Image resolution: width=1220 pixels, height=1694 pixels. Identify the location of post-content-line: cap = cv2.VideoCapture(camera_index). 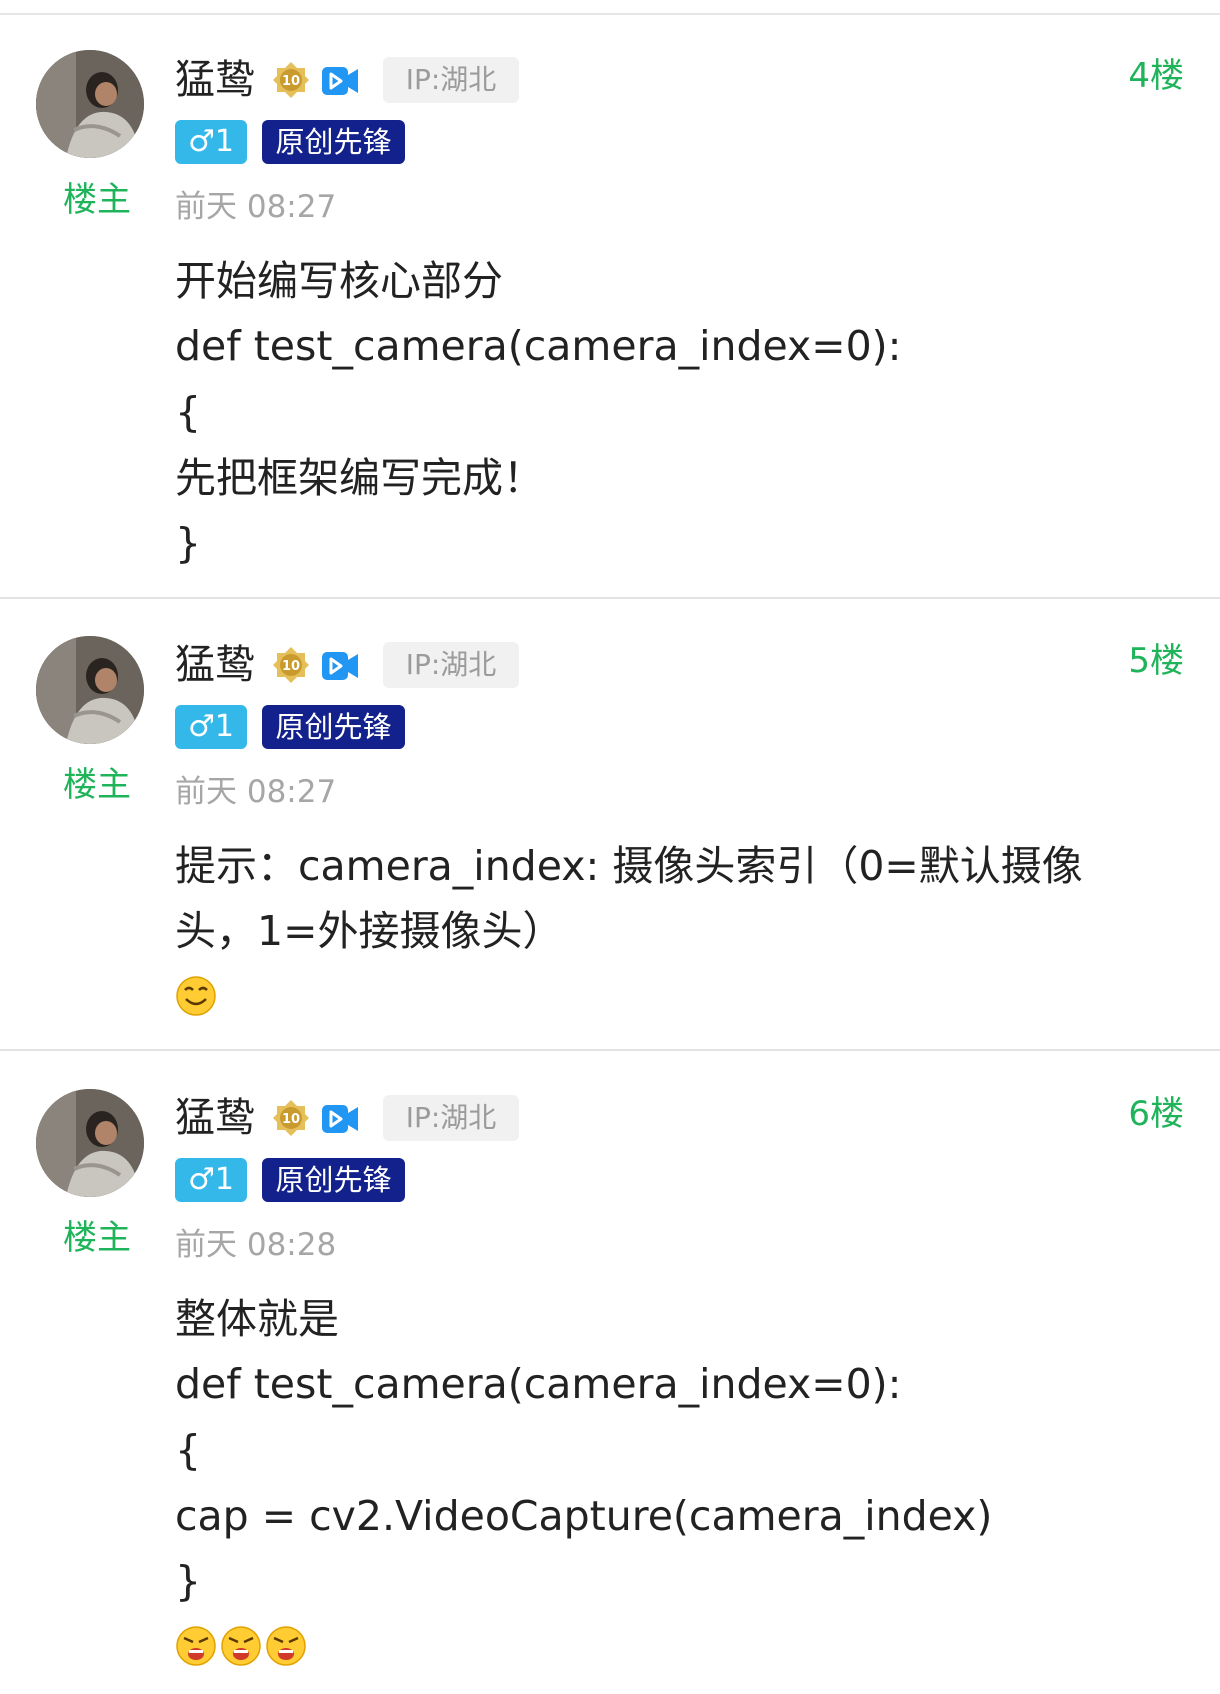
(584, 1516).